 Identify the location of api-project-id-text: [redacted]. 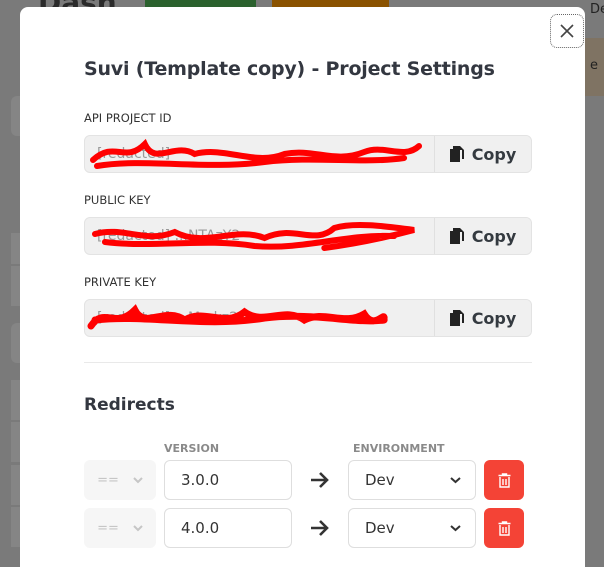
(134, 154).